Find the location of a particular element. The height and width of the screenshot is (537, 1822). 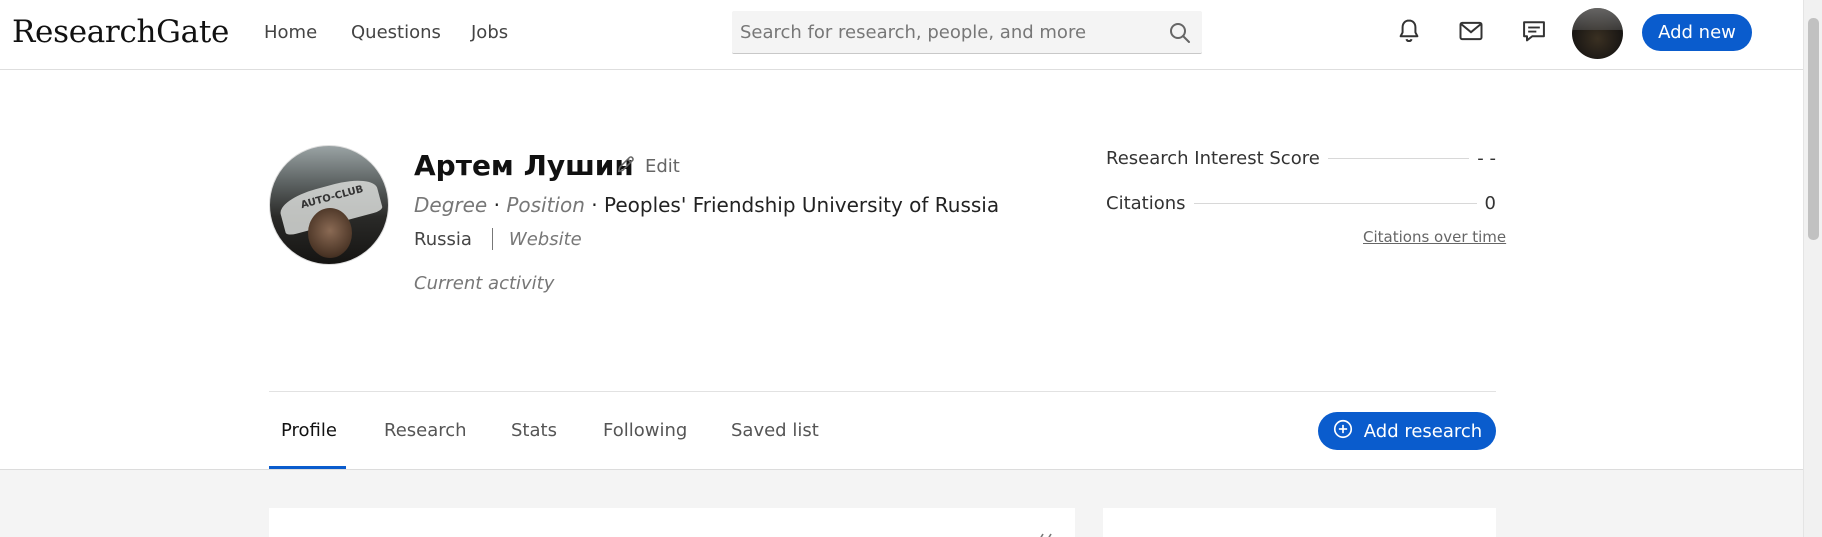

profile-name: Артем Лушин is located at coordinates (524, 165).